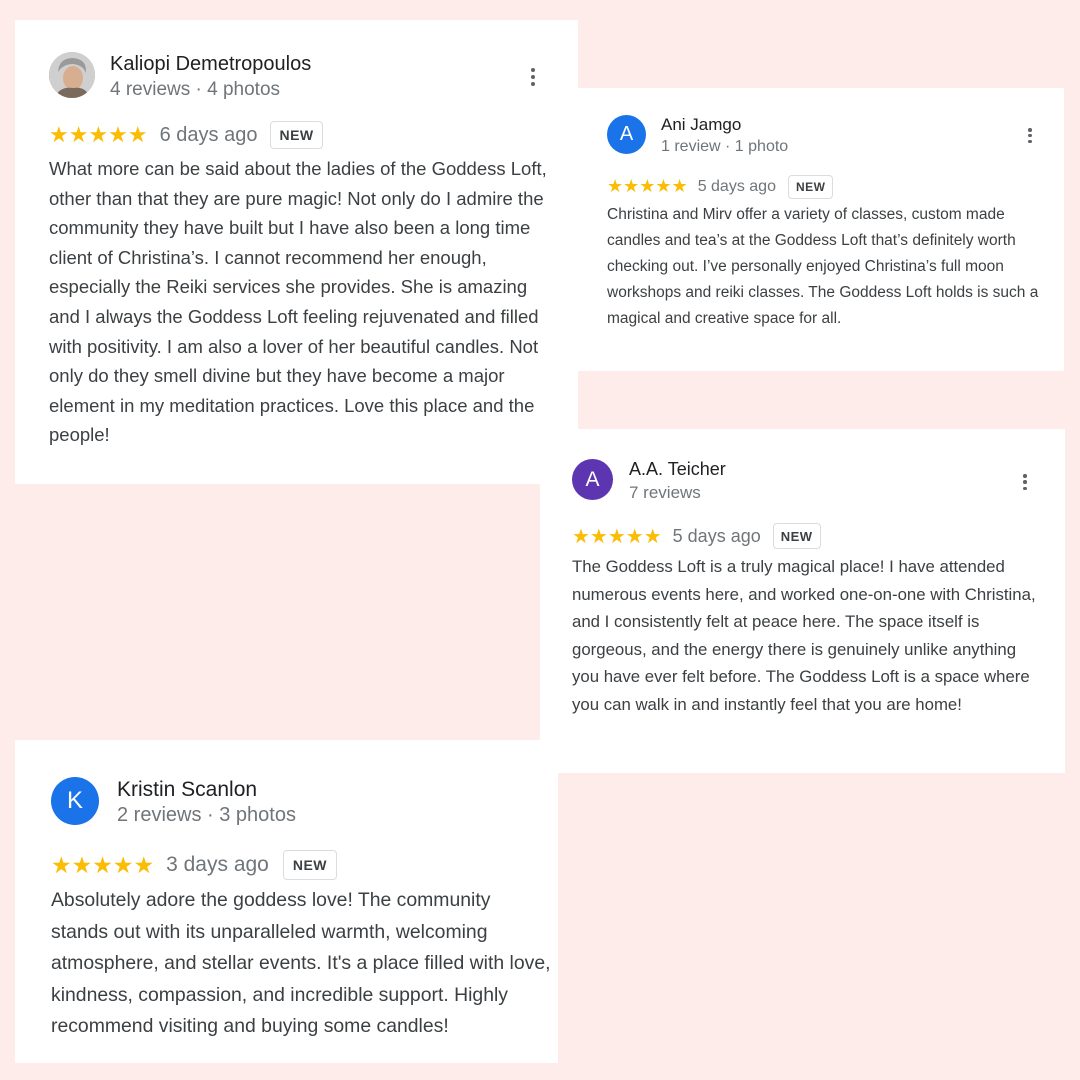  I want to click on reviewer-name: A.A. Teicher, so click(677, 469).